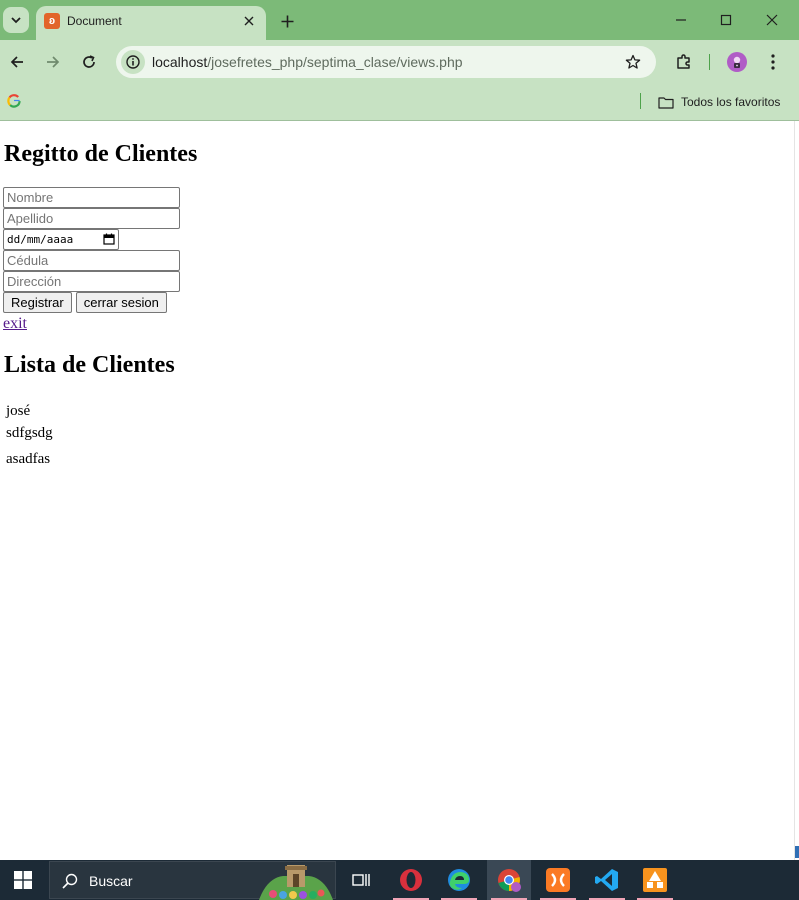 This screenshot has width=799, height=900. I want to click on form-buttons: Registrar cerrar sesion, so click(91, 302).